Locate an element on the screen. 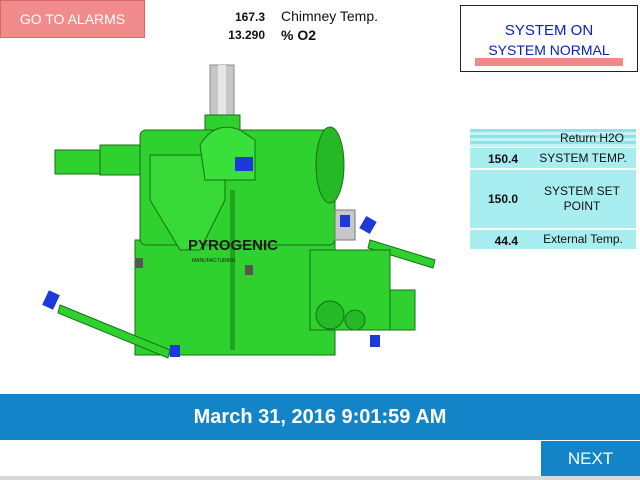 This screenshot has width=640, height=480. set-point-row: 150.0 SYSTEM SET POINT is located at coordinates (553, 199).